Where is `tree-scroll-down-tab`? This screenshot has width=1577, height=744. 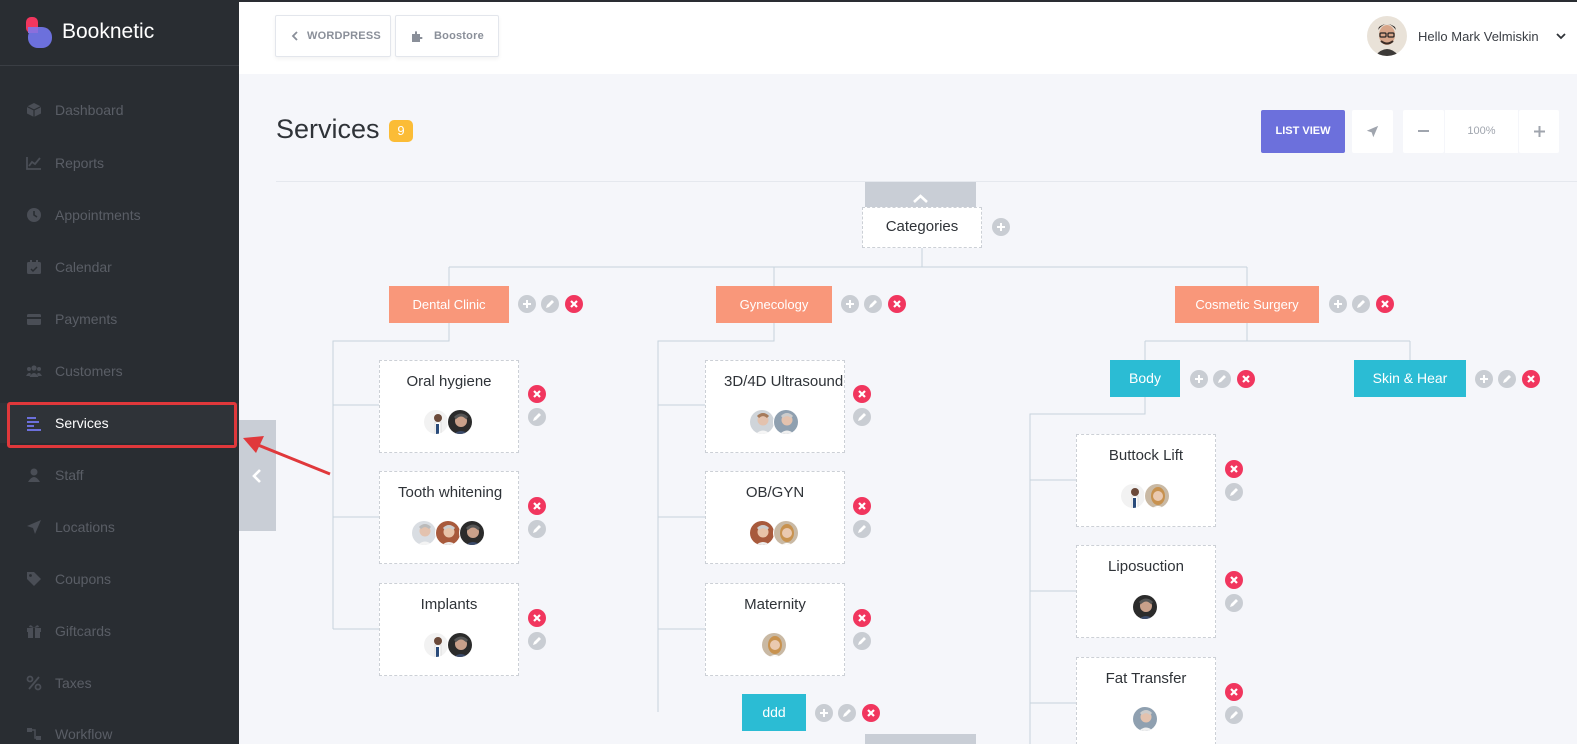
tree-scroll-down-tab is located at coordinates (920, 739).